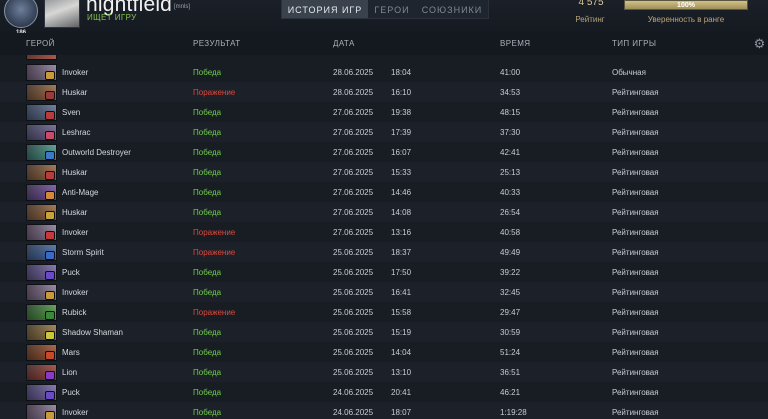 The height and width of the screenshot is (419, 768). I want to click on match-date: 28.06.2025, so click(353, 72).